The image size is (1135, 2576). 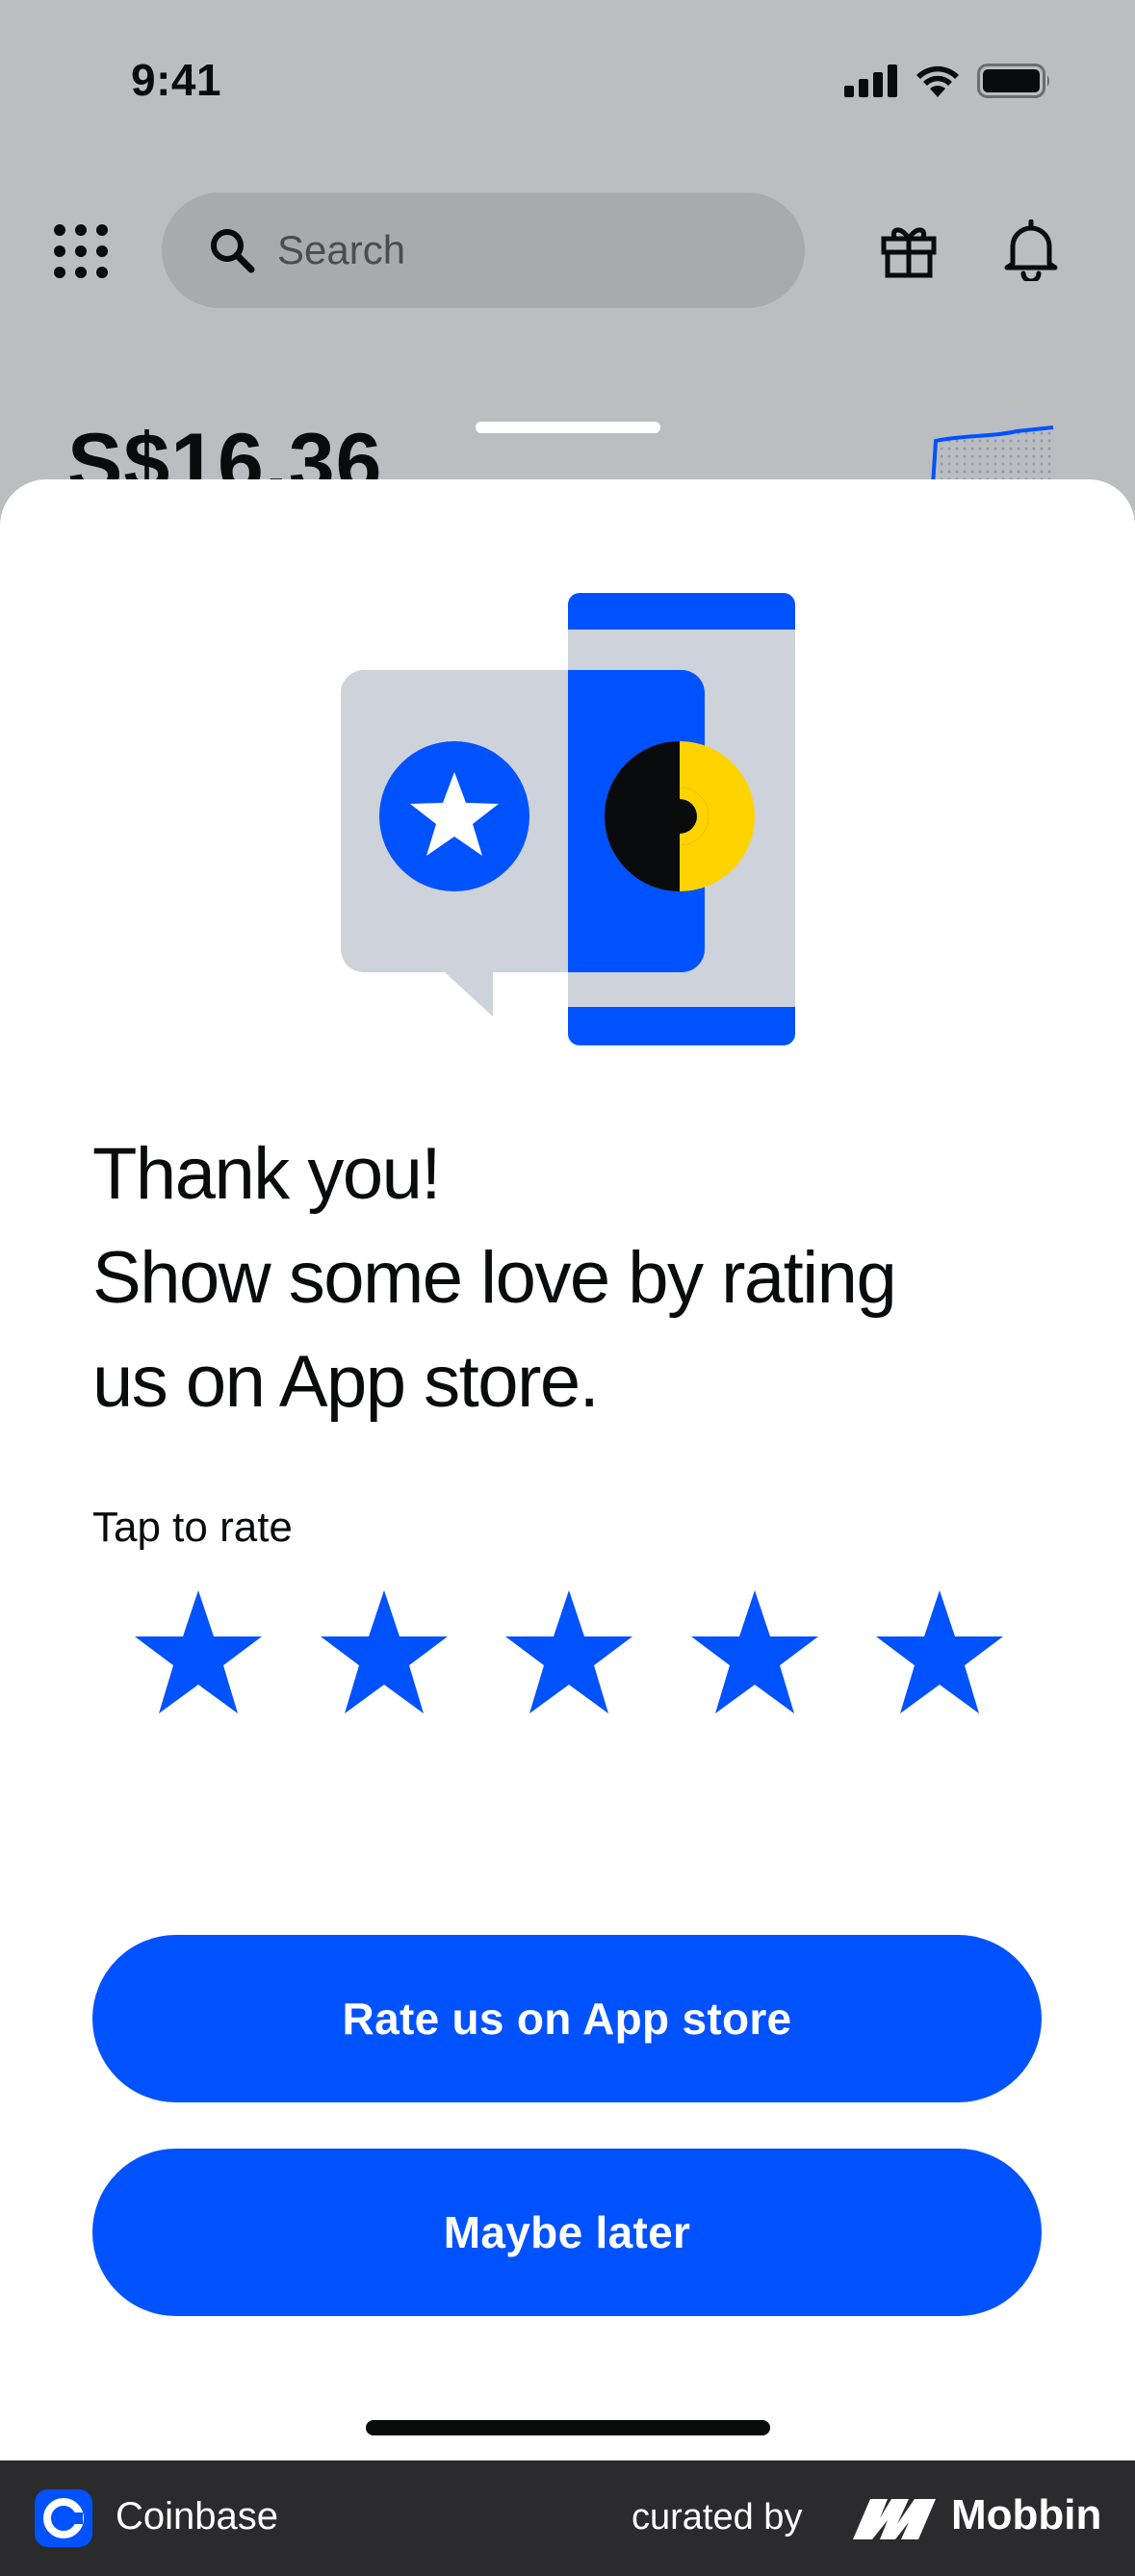 I want to click on star-rating, so click(x=569, y=1654).